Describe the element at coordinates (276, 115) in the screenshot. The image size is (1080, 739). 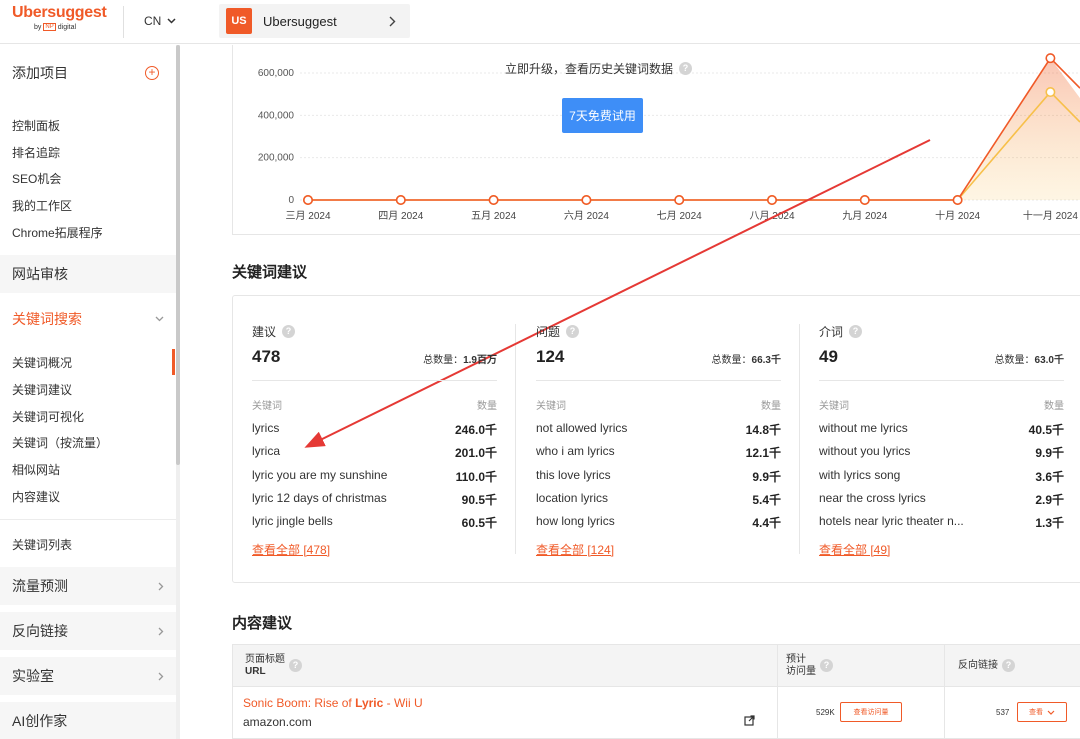
I see `y-tick-label: 400,000` at that location.